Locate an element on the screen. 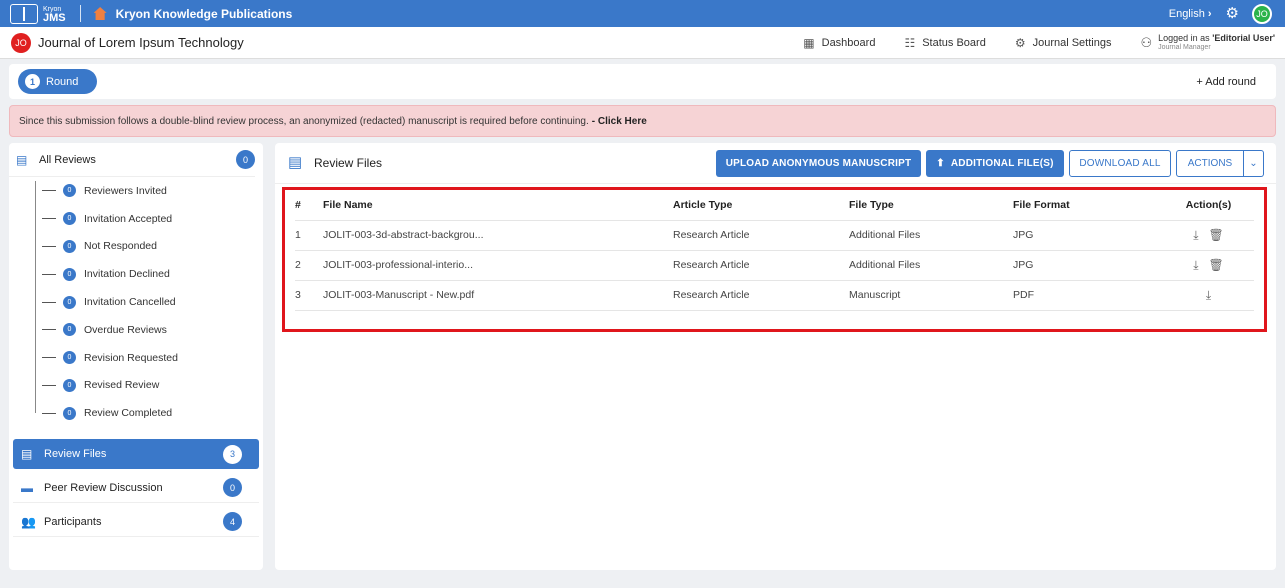 This screenshot has width=1285, height=588. chevron-down-icon: ⌄ is located at coordinates (1254, 163).